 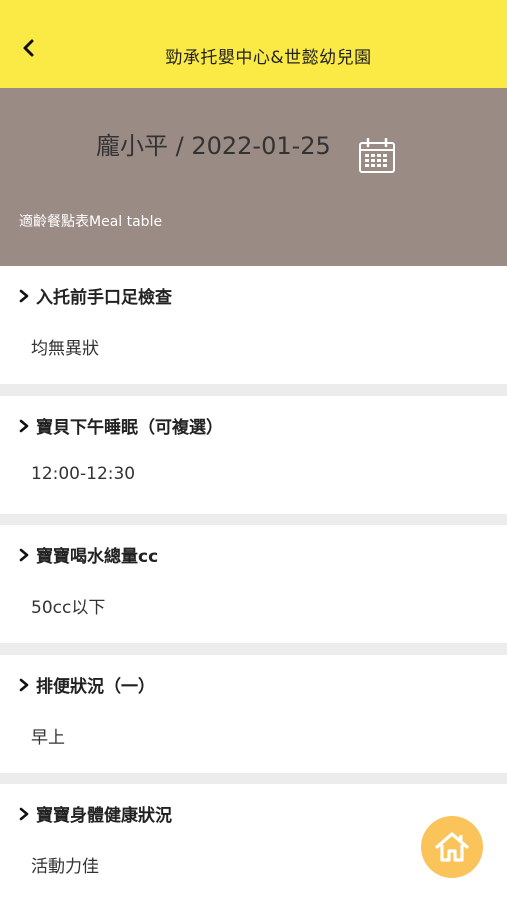 I want to click on meal-table-link: 適齡餐點表Meal table, so click(x=90, y=221).